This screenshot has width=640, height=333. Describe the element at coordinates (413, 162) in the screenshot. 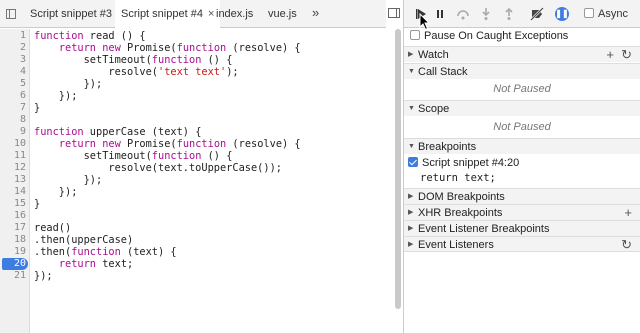

I see `breakpoint-checkbox` at that location.